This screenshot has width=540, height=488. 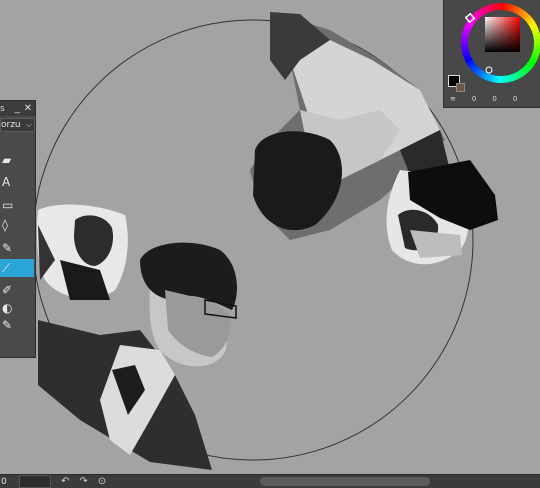 I want to click on vignette-right, so click(x=442, y=212).